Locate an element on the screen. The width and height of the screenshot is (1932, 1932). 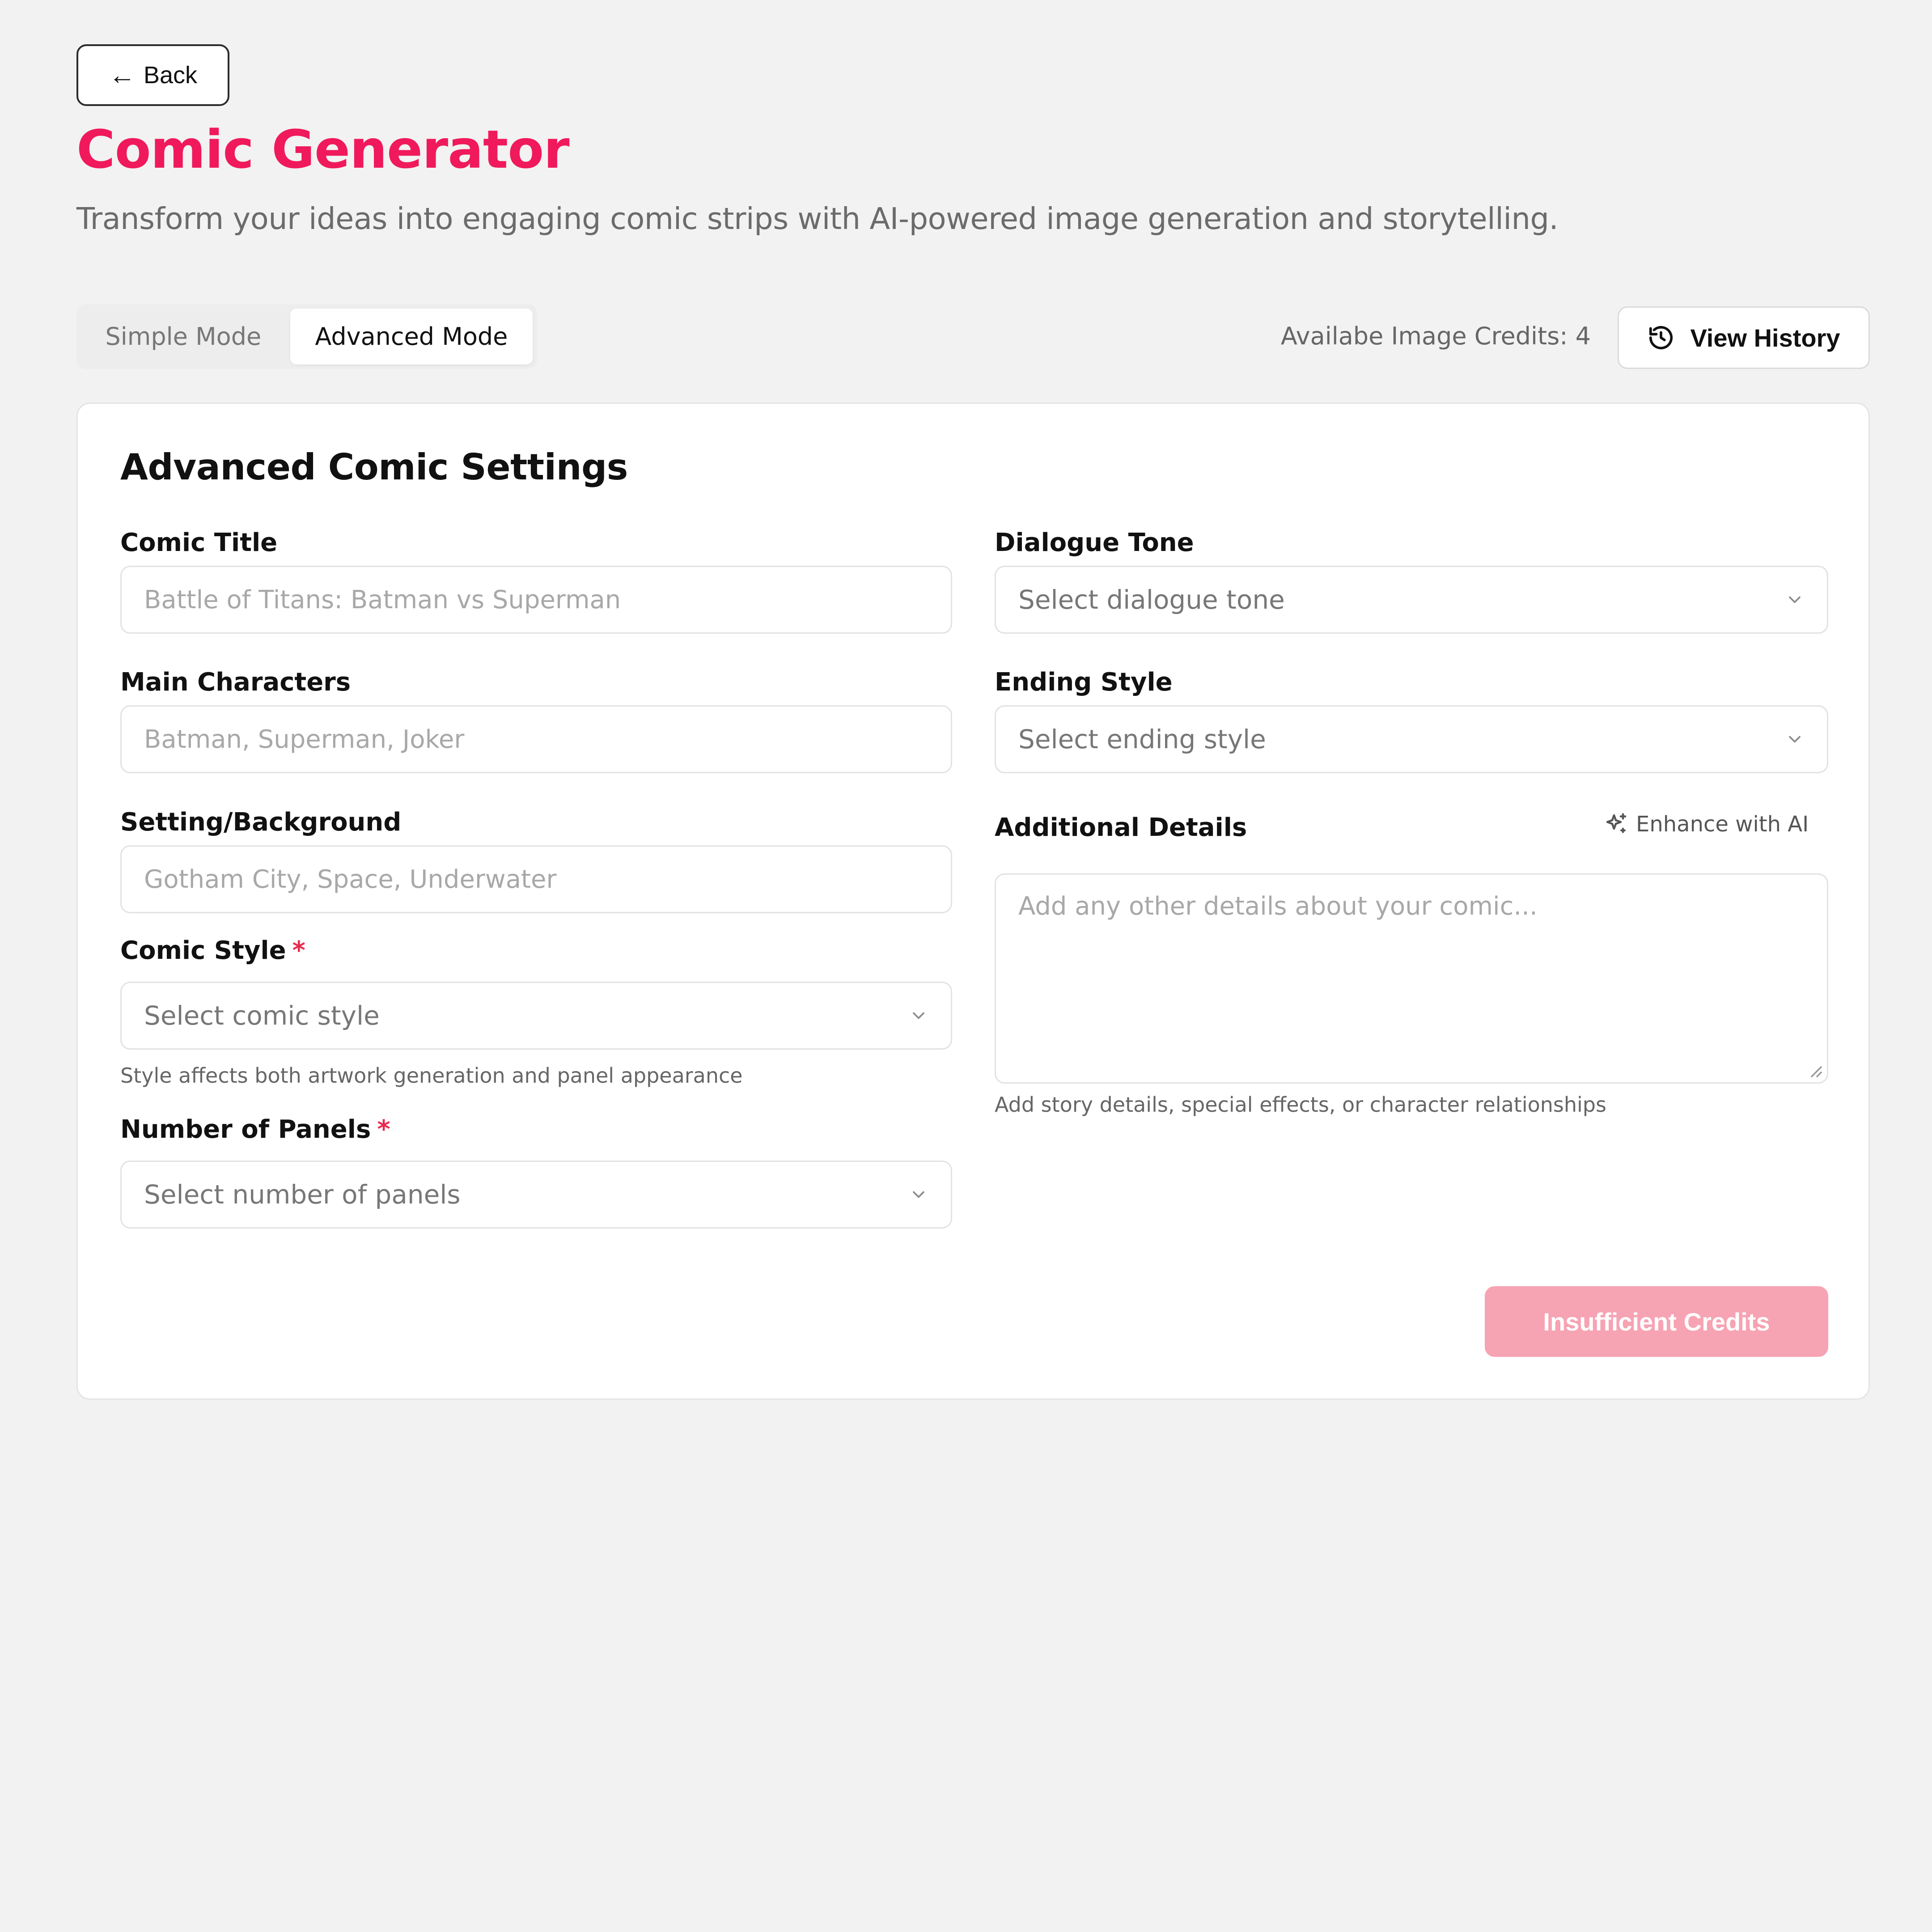
sparkles-icon is located at coordinates (1616, 823).